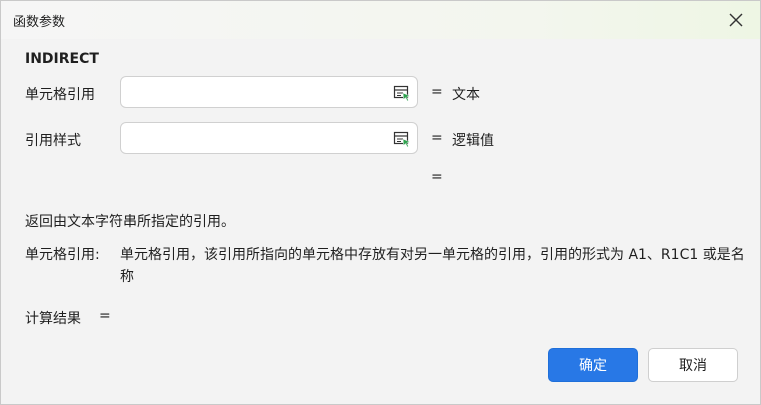 Image resolution: width=761 pixels, height=405 pixels. I want to click on cell-ref-input, so click(261, 93).